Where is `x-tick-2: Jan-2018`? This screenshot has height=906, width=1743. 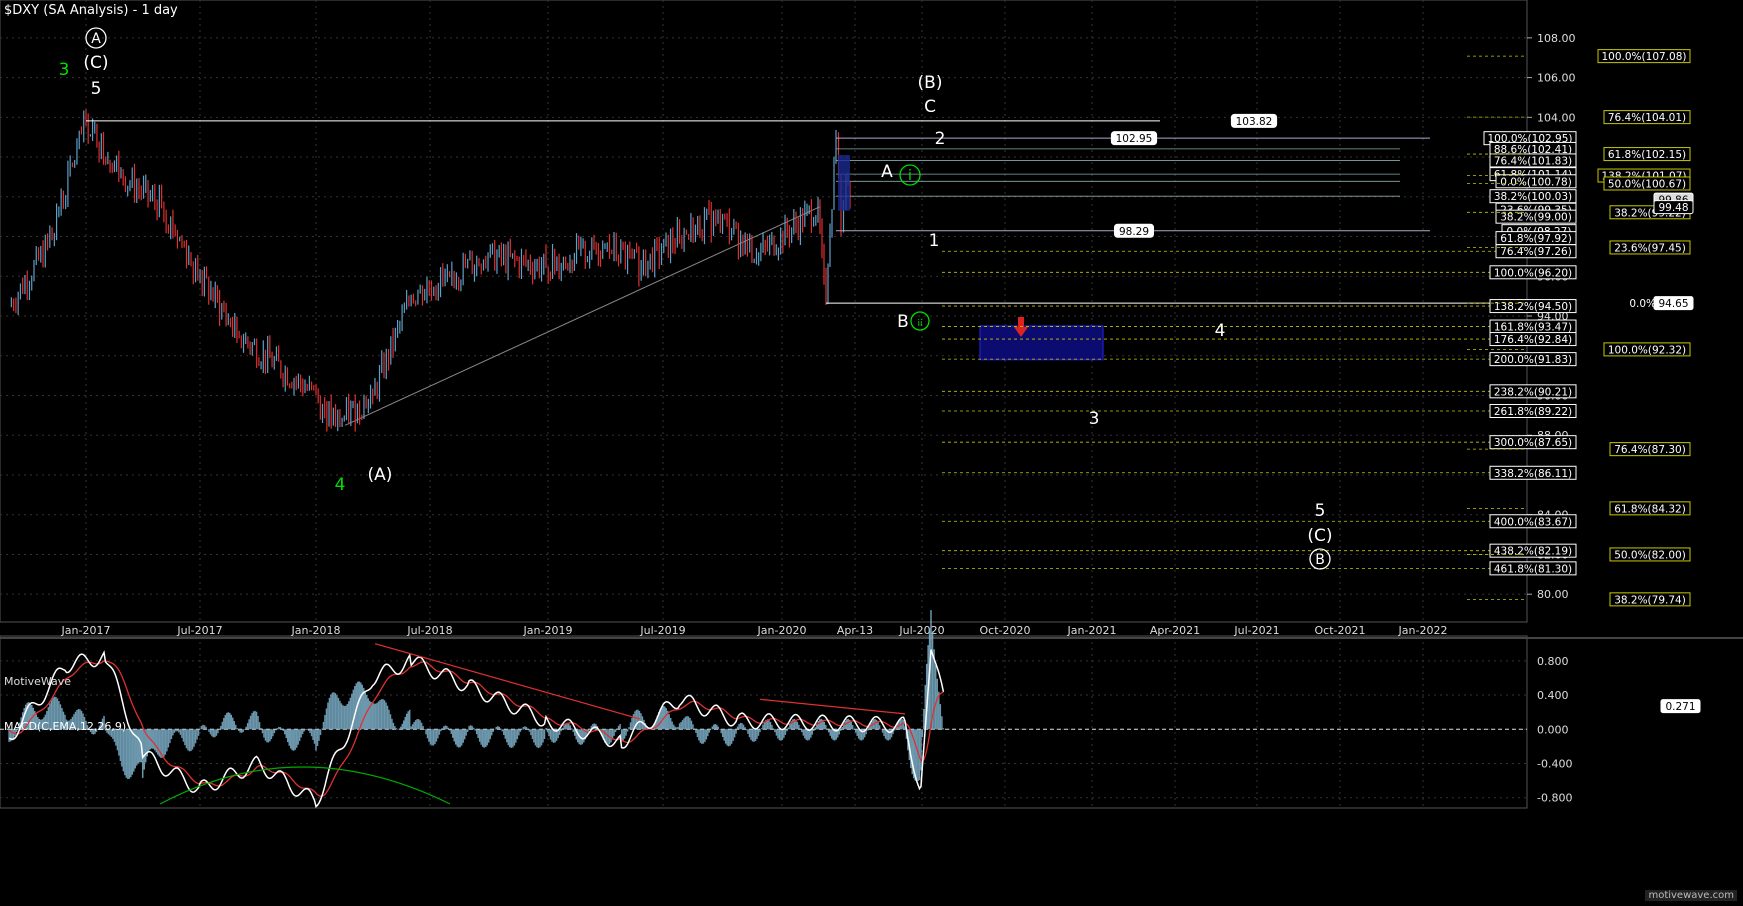 x-tick-2: Jan-2018 is located at coordinates (316, 630).